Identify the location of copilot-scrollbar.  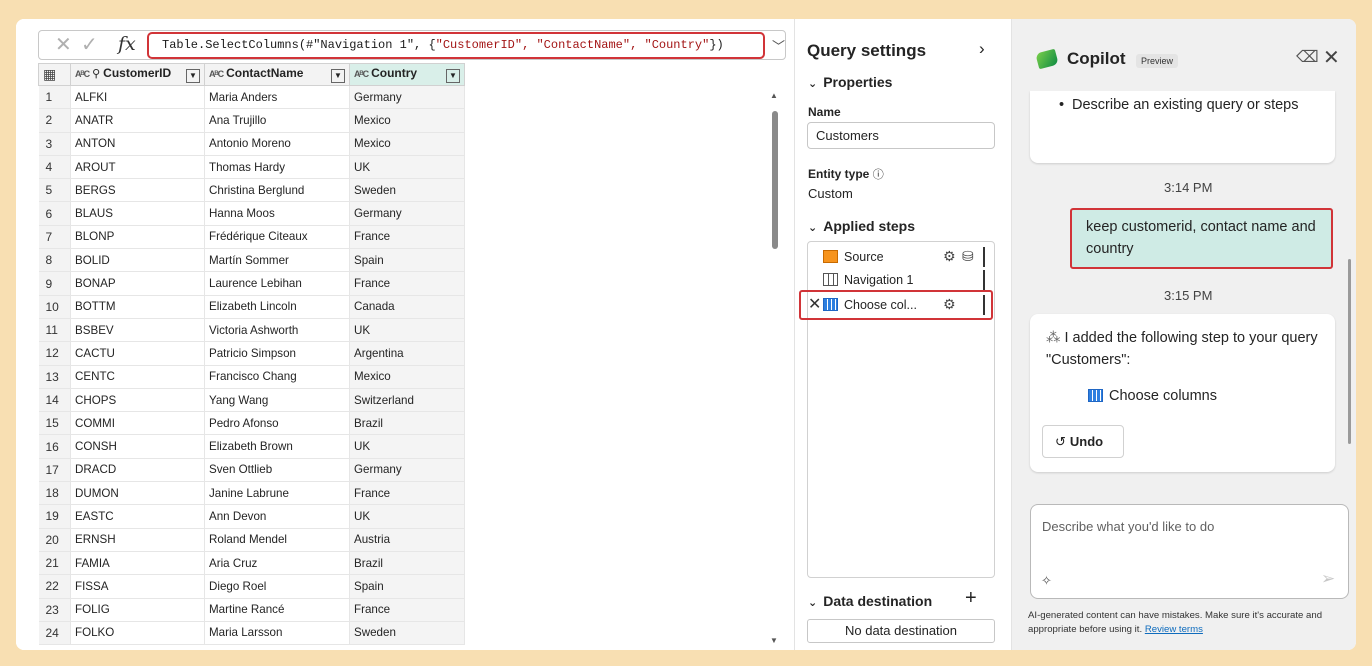
(1349, 351).